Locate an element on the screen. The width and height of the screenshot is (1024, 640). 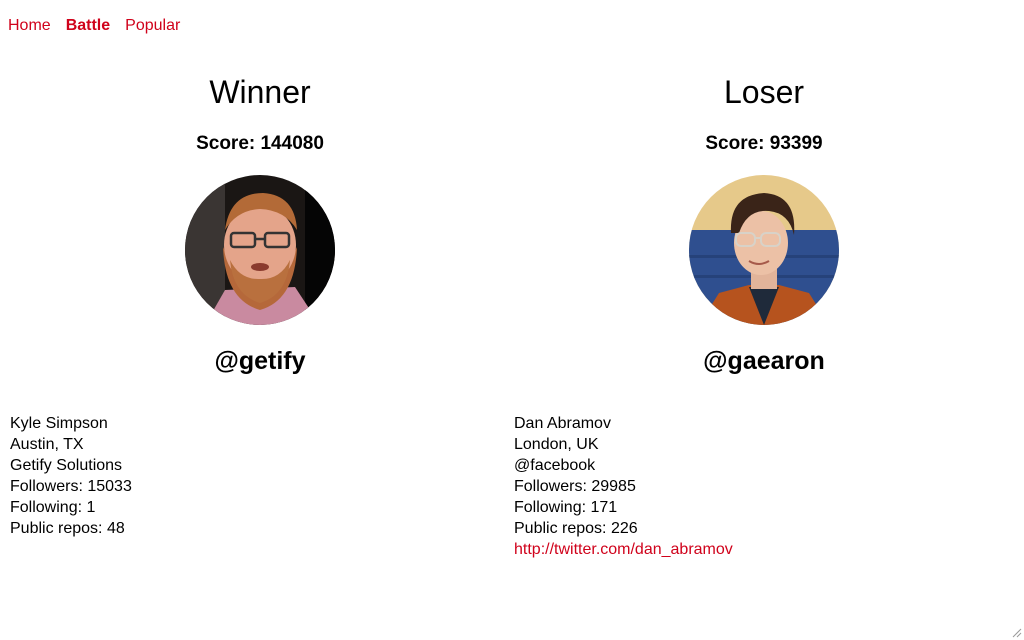
profile-photo-gaearon is located at coordinates (764, 250).